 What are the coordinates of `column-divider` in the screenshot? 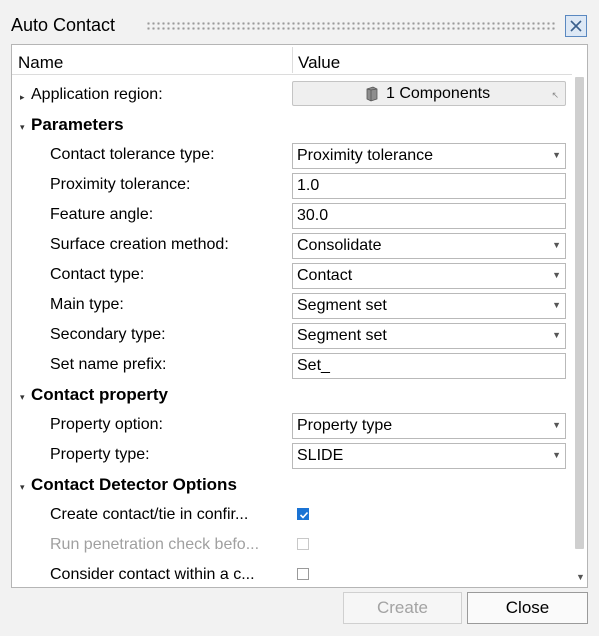 It's located at (292, 60).